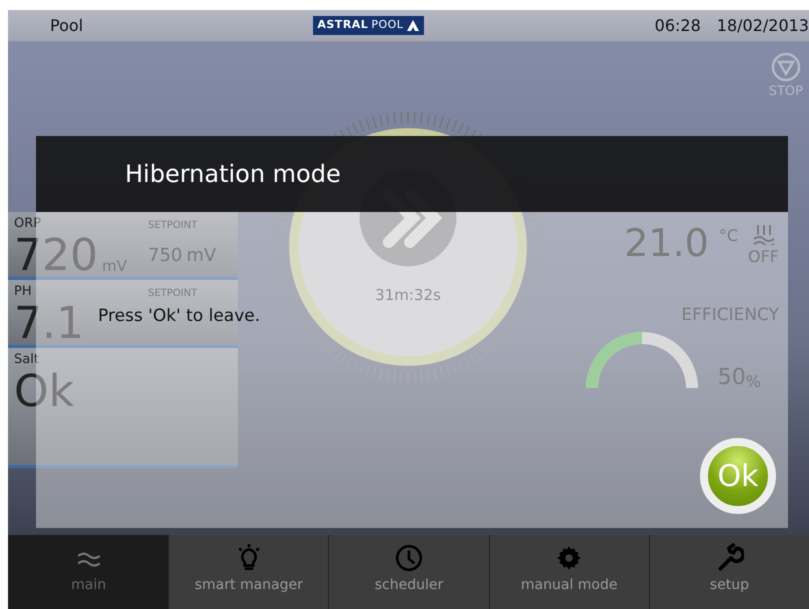 The height and width of the screenshot is (609, 809). Describe the element at coordinates (23, 292) in the screenshot. I see `reading-label: PH` at that location.